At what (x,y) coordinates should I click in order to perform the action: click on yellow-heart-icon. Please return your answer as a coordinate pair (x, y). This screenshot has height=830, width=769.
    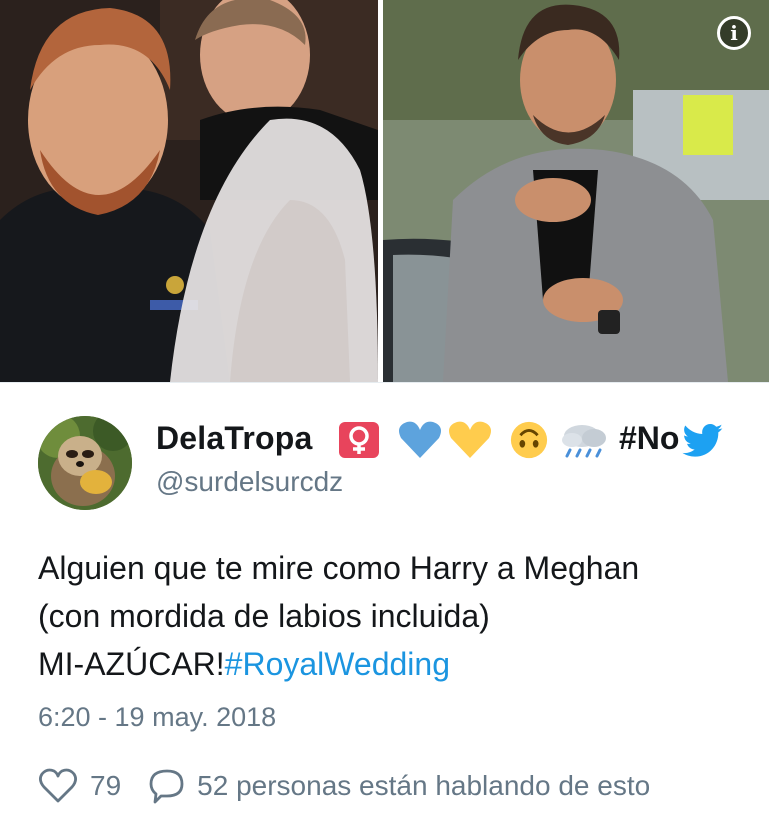
    Looking at the image, I should click on (470, 439).